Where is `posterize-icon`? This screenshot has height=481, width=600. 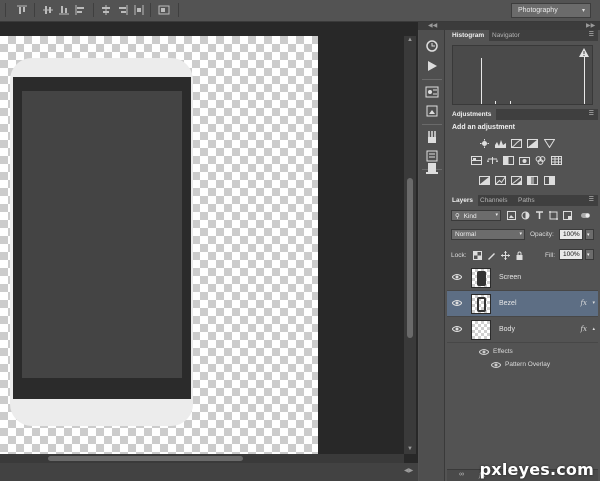
posterize-icon is located at coordinates (500, 180).